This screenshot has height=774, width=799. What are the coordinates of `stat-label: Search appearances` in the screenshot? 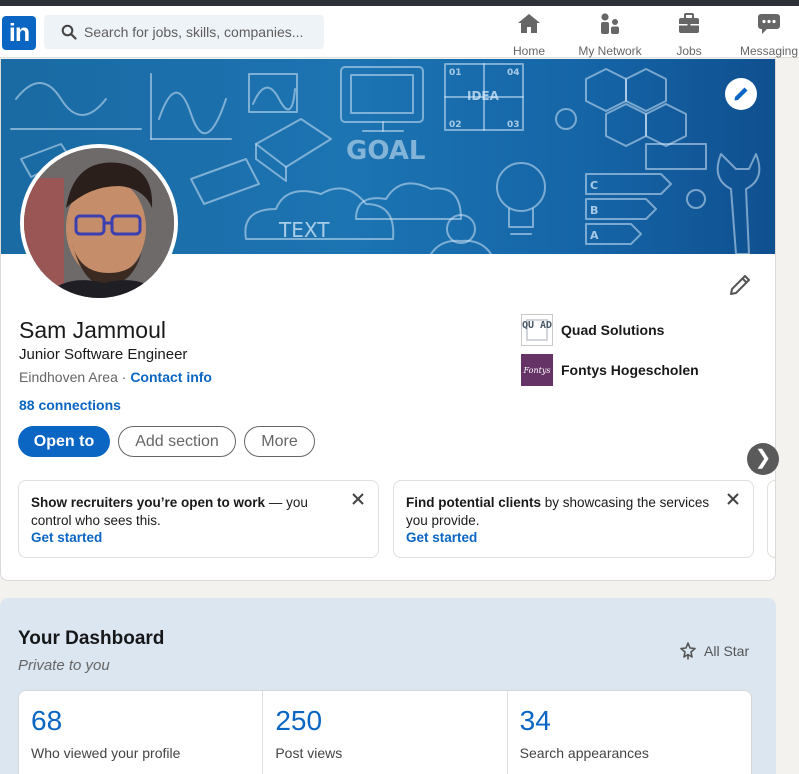 It's located at (584, 753).